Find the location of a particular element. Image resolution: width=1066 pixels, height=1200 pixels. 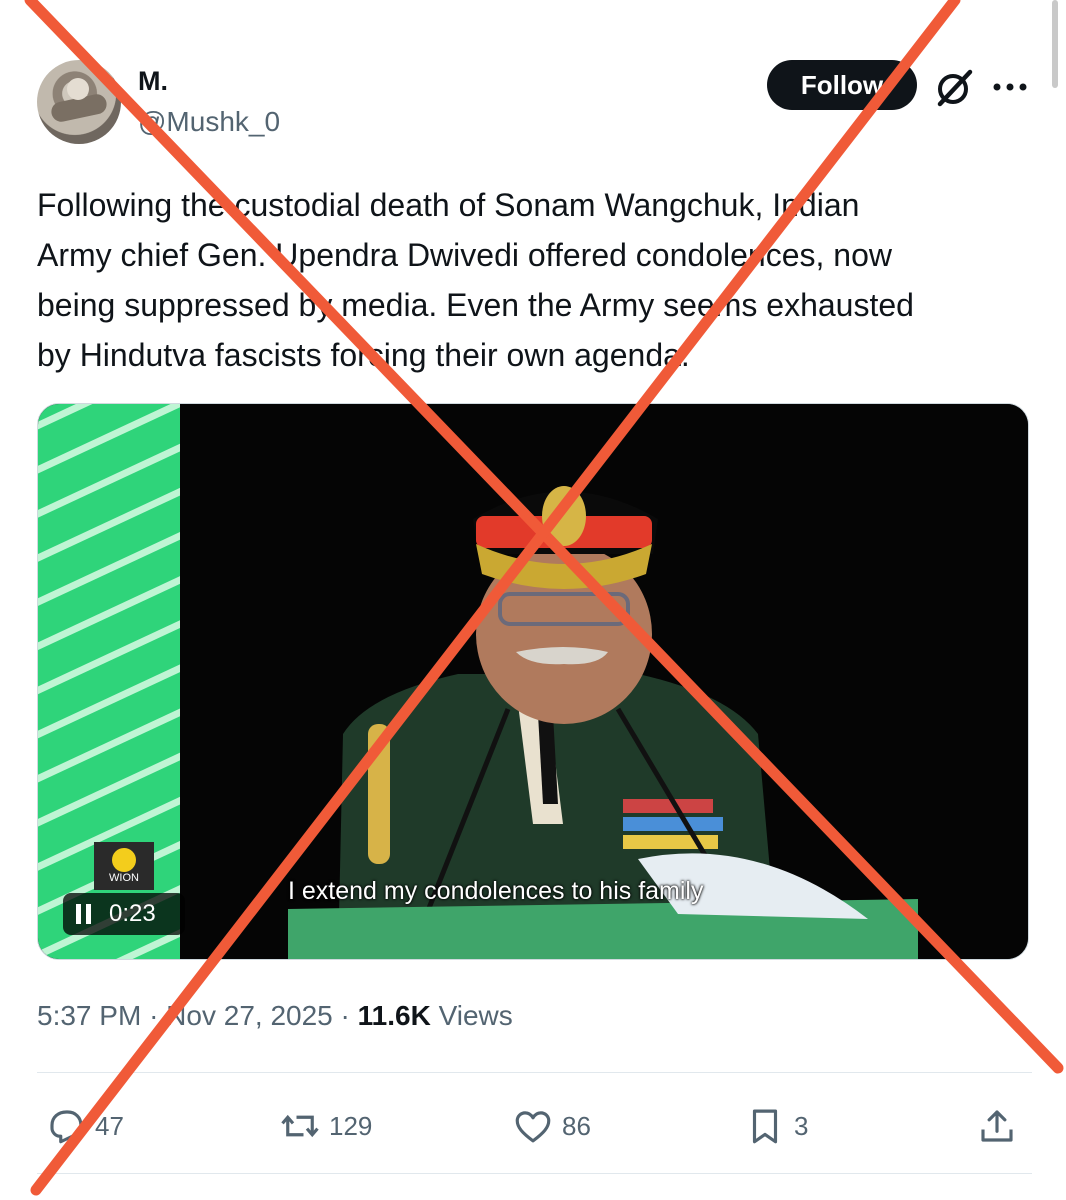

post-time: 5:37 PM is located at coordinates (89, 1015).